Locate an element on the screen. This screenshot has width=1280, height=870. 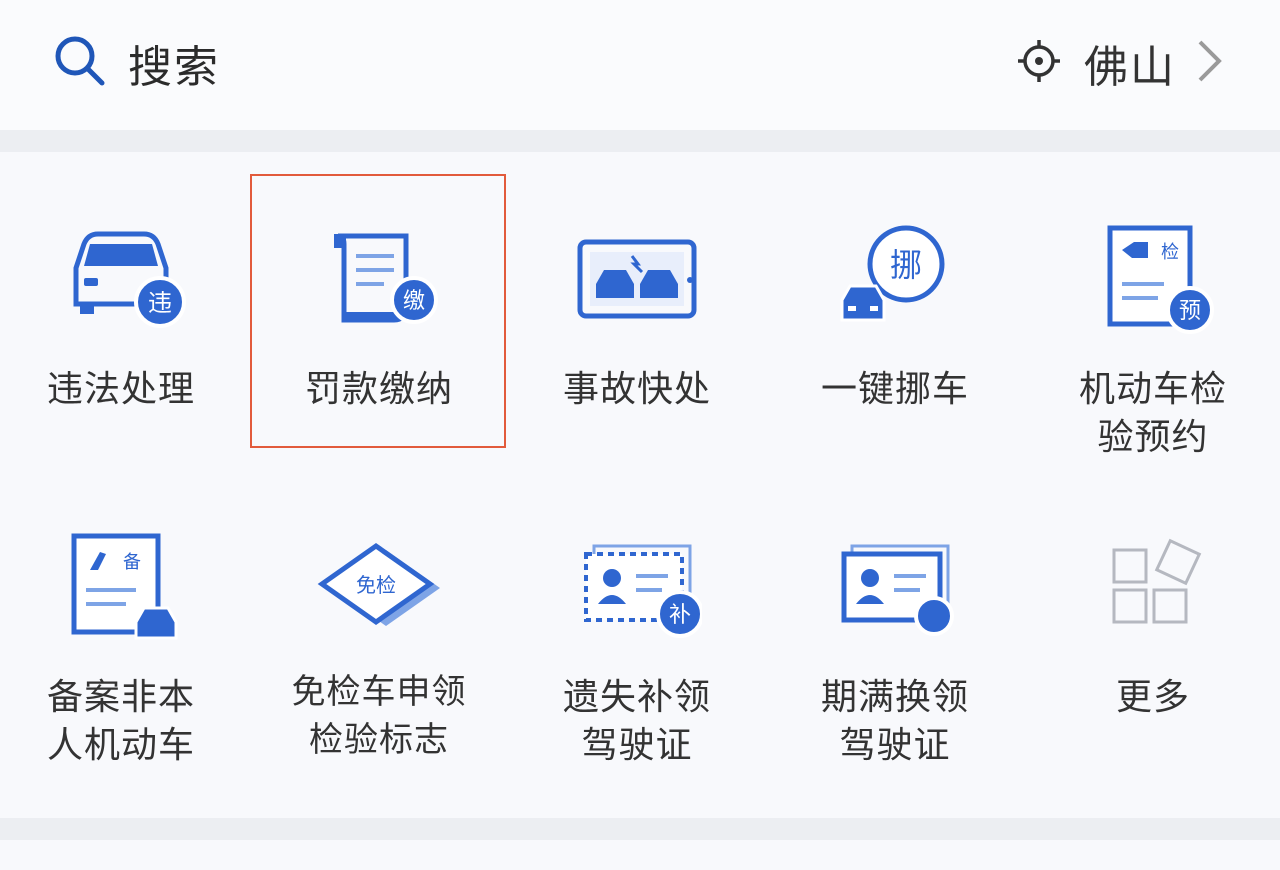
move-car-icon: 挪 is located at coordinates (895, 279).